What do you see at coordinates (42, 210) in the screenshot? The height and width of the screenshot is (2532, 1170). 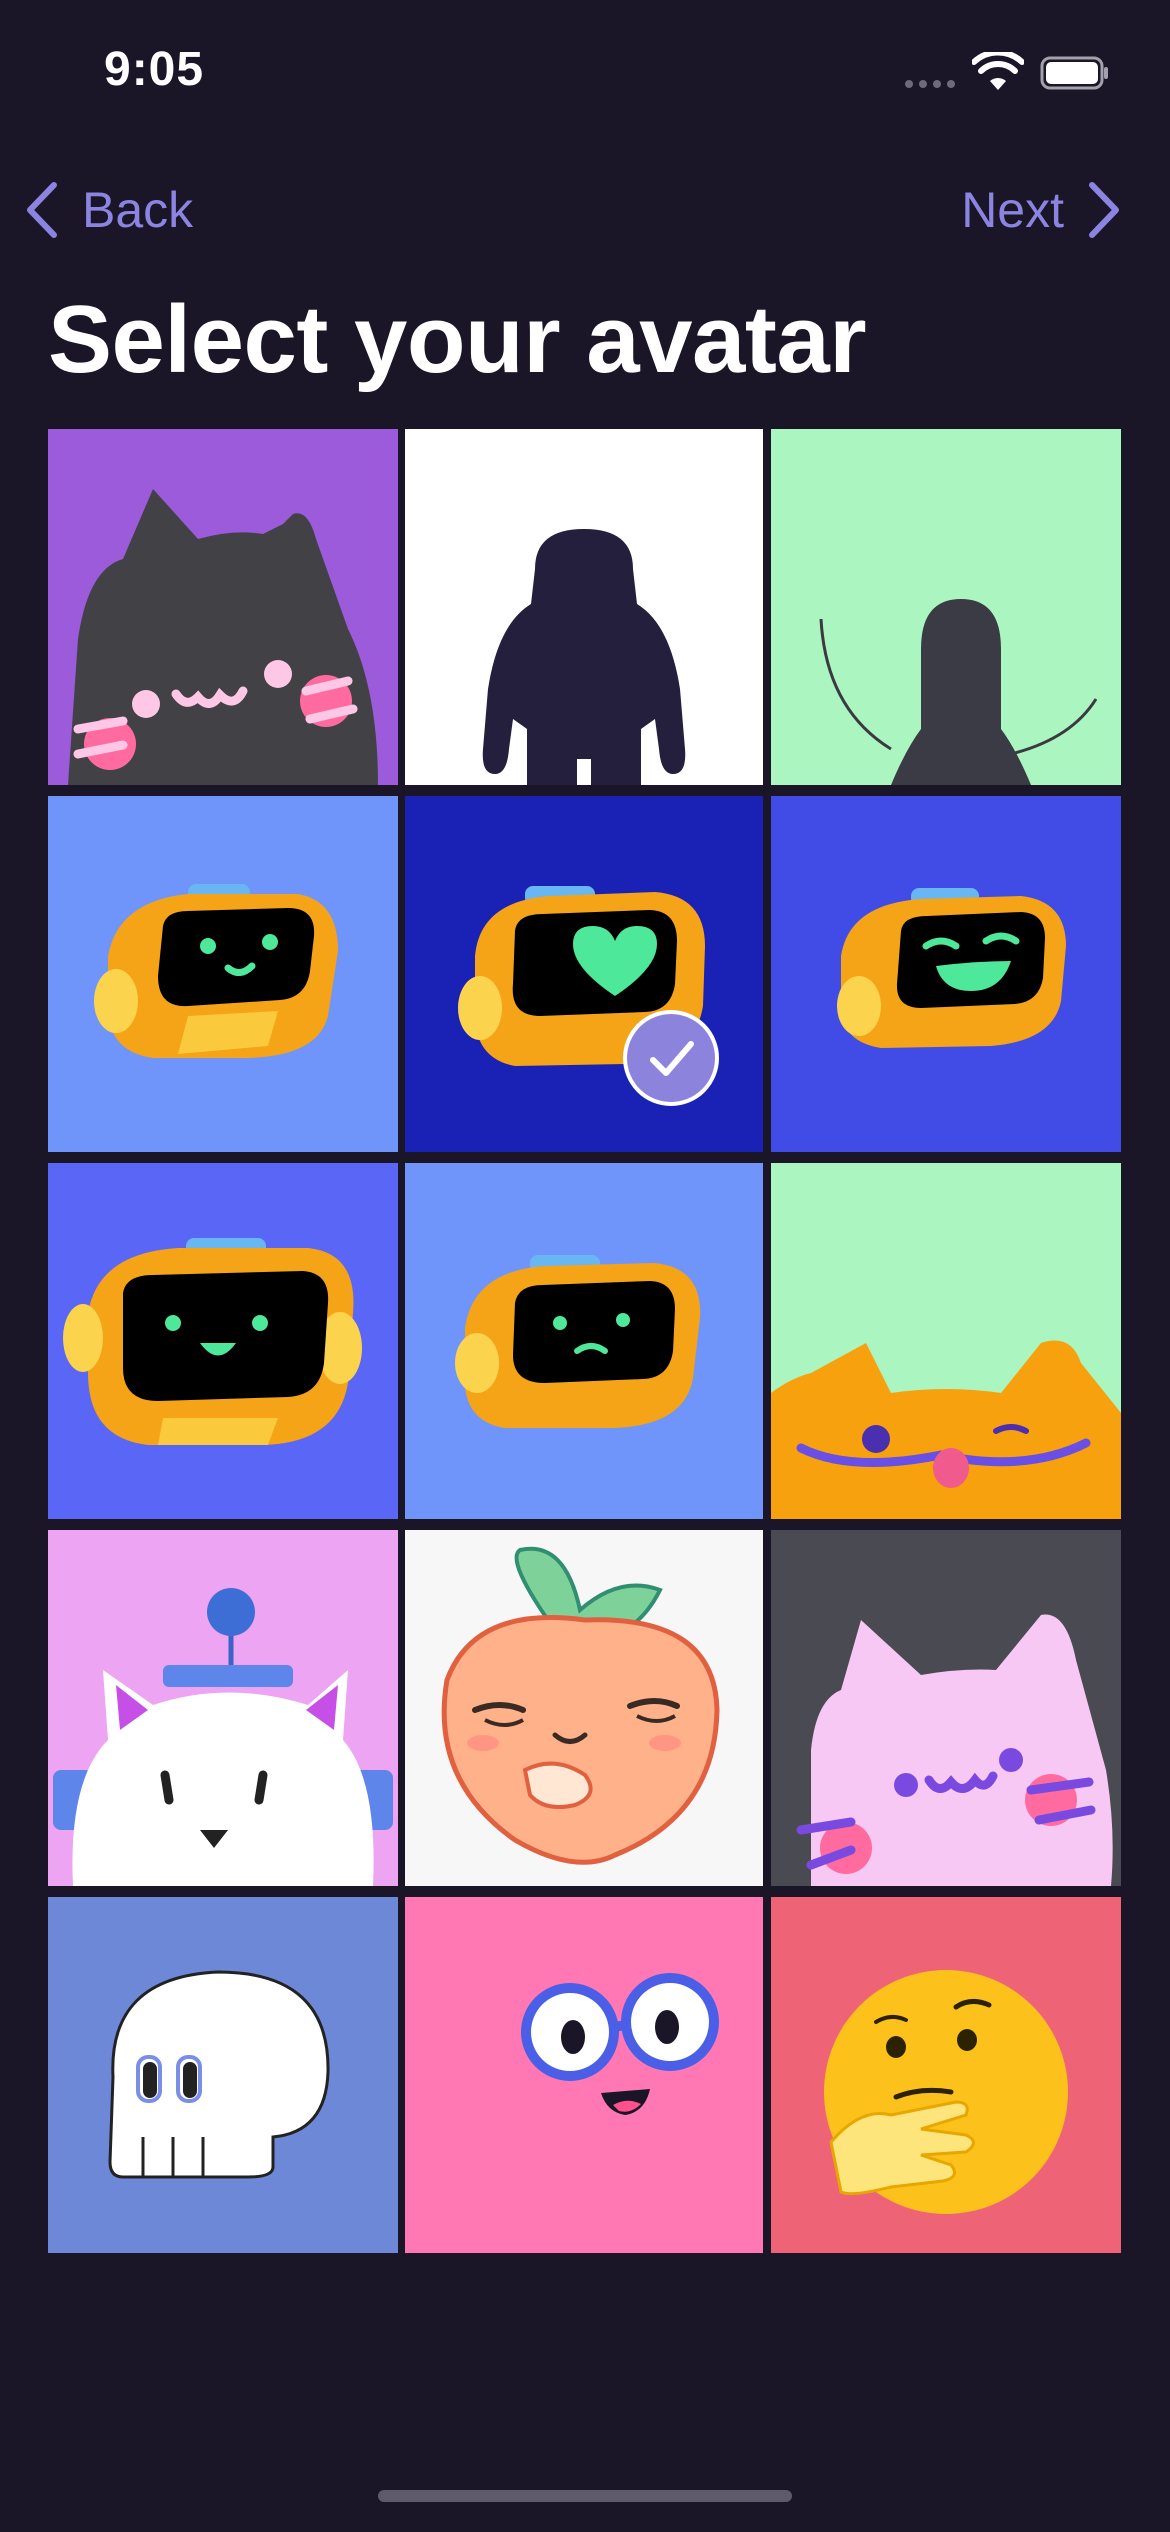 I see `chevron-left-icon` at bounding box center [42, 210].